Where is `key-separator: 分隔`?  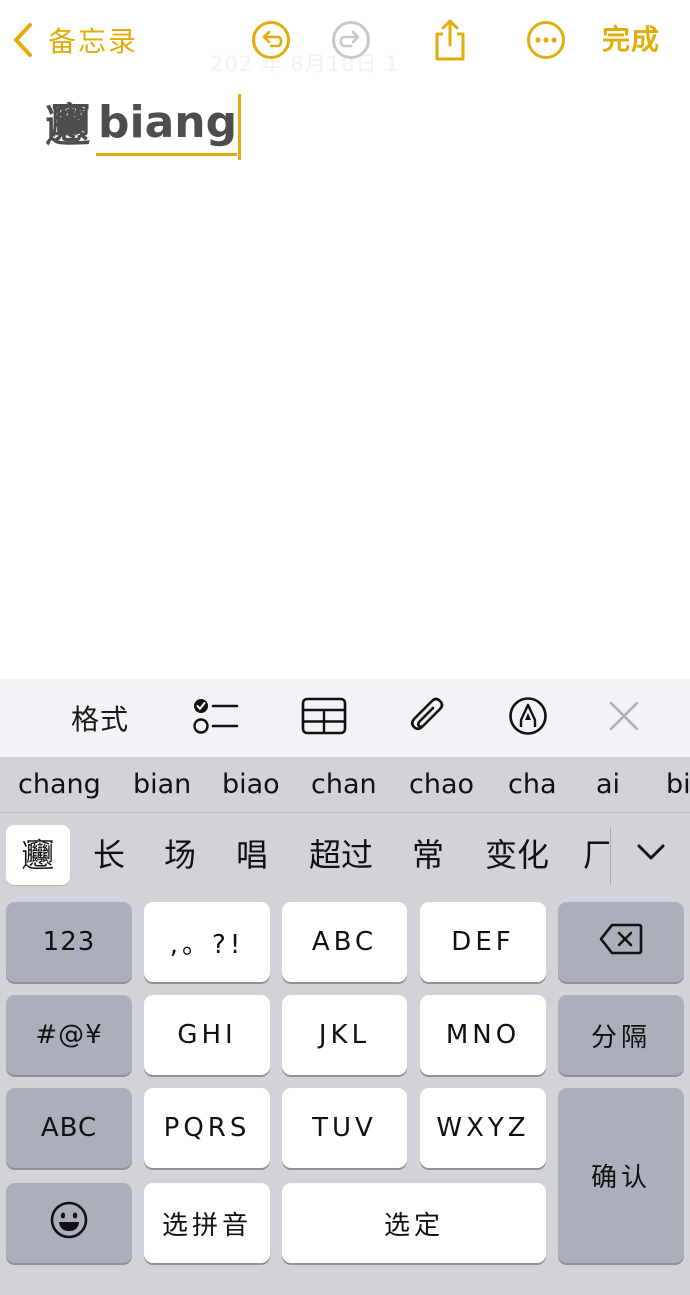
key-separator: 分隔 is located at coordinates (621, 1035).